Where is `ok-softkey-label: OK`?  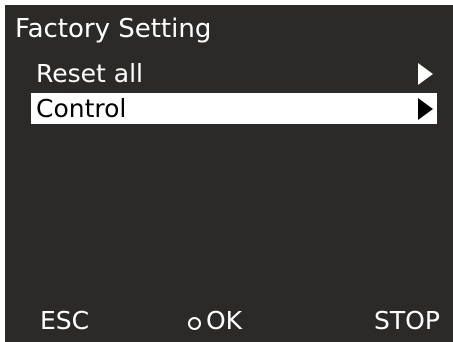 ok-softkey-label: OK is located at coordinates (224, 320).